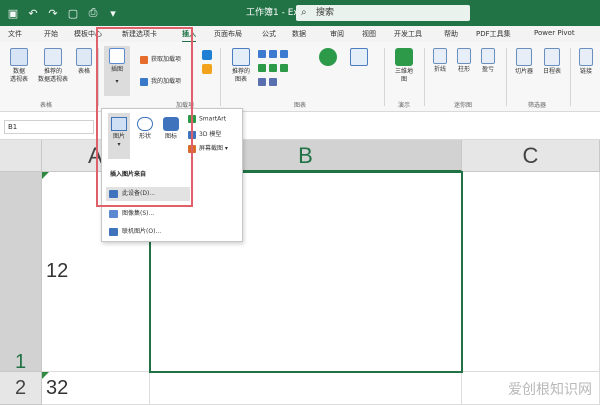  What do you see at coordinates (524, 57) in the screenshot?
I see `slicer-icon` at bounding box center [524, 57].